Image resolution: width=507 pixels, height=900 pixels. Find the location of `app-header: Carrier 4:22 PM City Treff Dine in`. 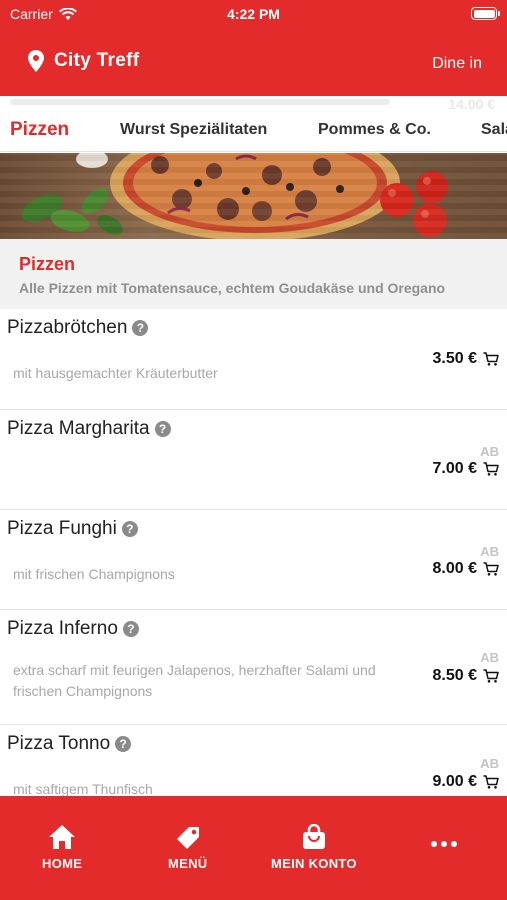

app-header: Carrier 4:22 PM City Treff Dine in is located at coordinates (253, 48).